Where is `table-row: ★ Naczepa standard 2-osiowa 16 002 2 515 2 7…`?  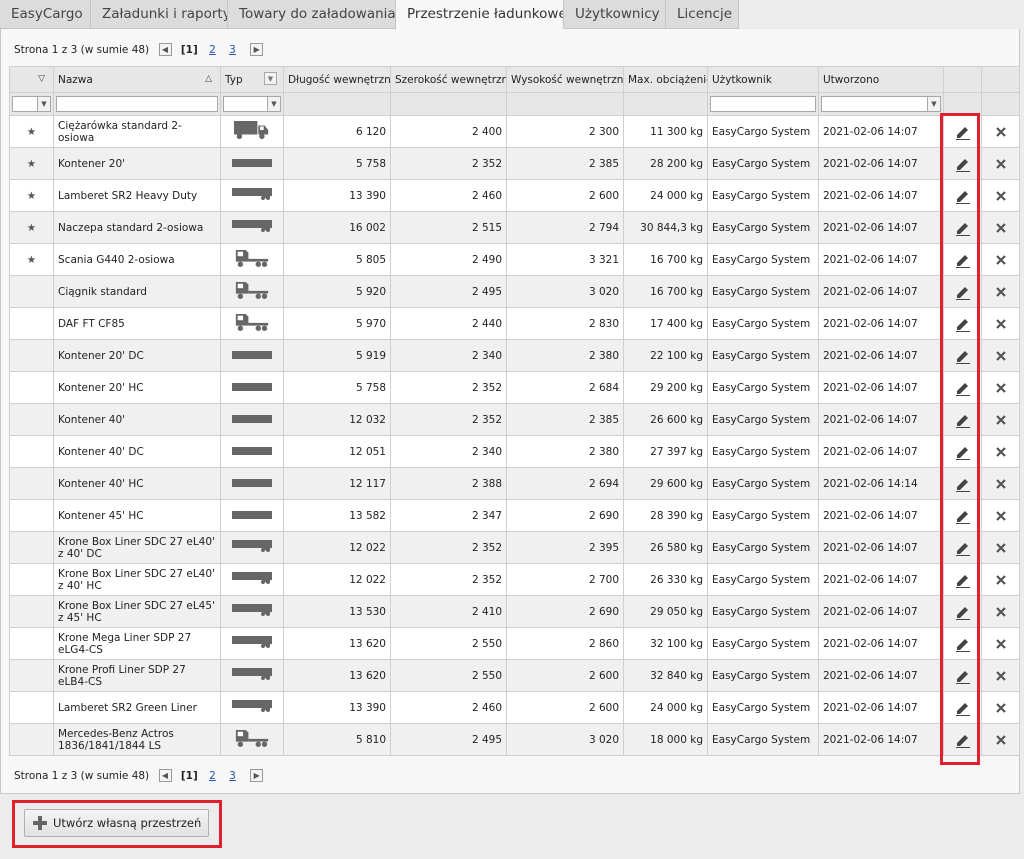 table-row: ★ Naczepa standard 2-osiowa 16 002 2 515 2 7… is located at coordinates (514, 227).